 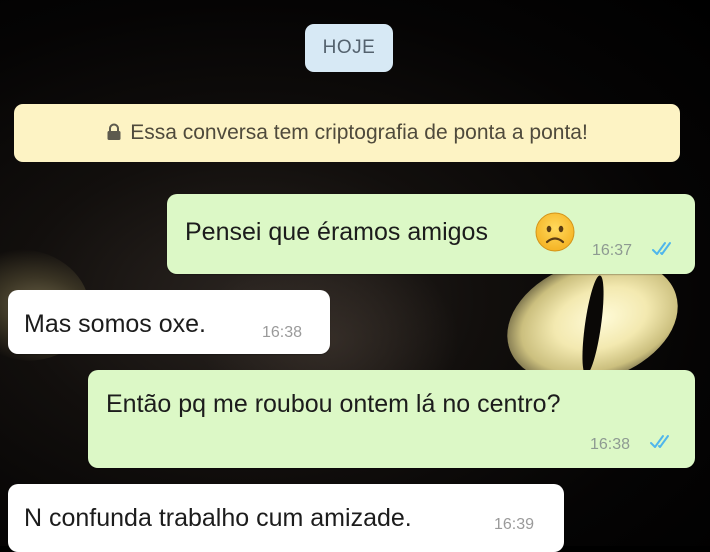 I want to click on sad-face-emoji, so click(x=555, y=232).